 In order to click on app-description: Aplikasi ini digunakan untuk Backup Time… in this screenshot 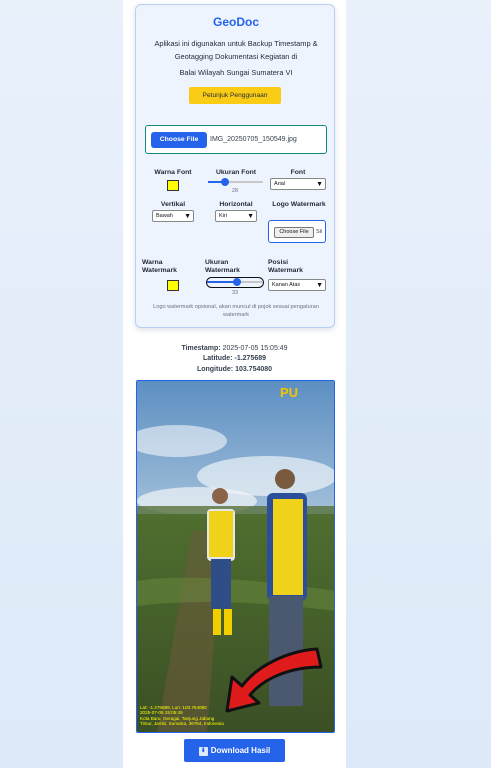, I will do `click(236, 50)`.